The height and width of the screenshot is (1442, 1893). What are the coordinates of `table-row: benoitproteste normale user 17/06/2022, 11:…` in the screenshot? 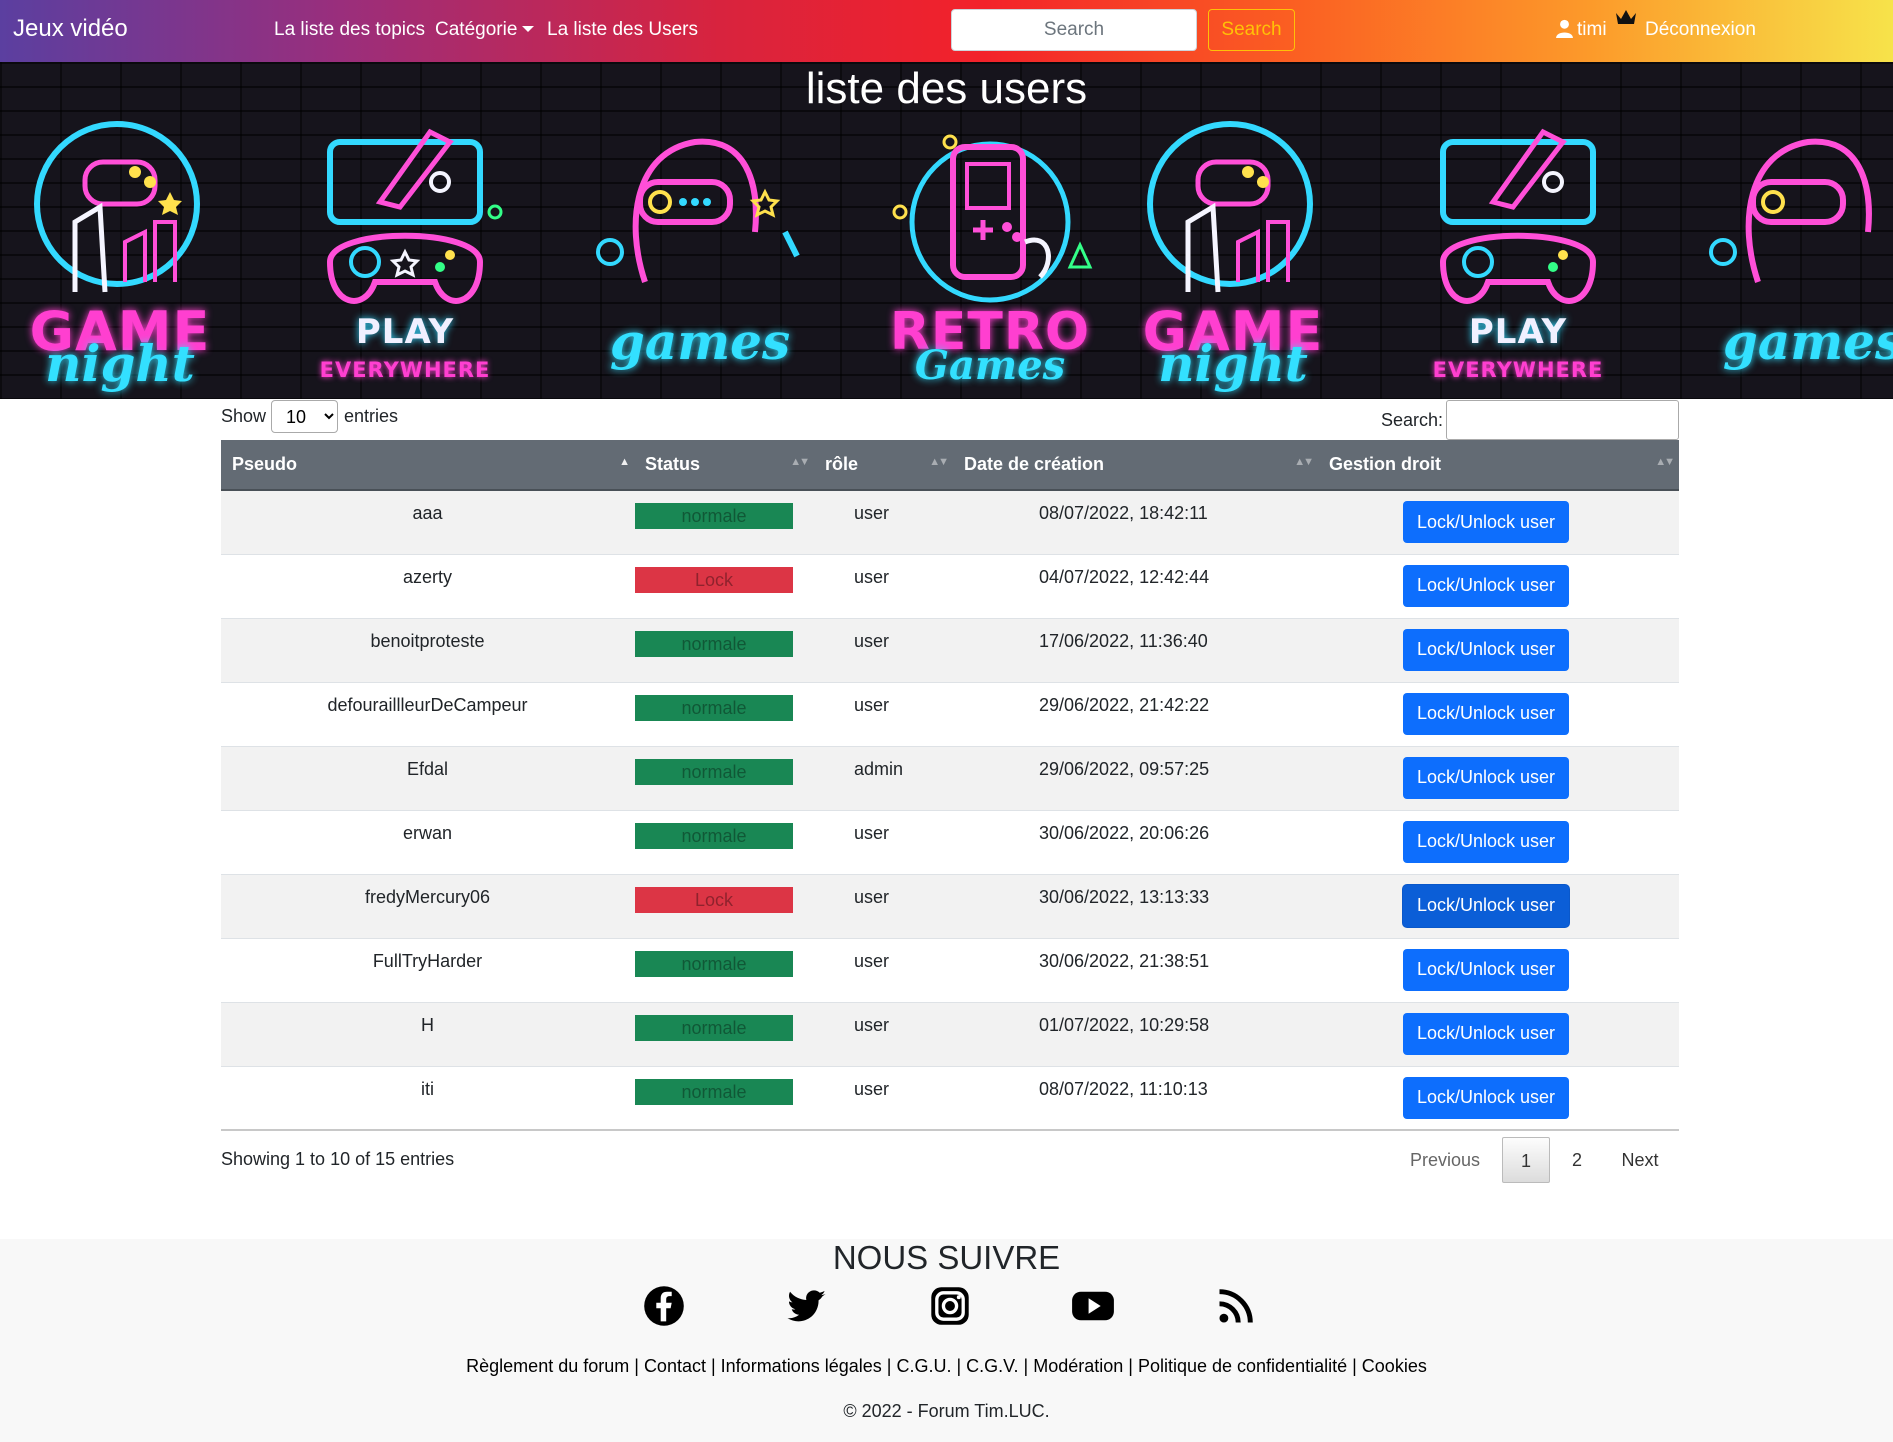 It's located at (950, 650).